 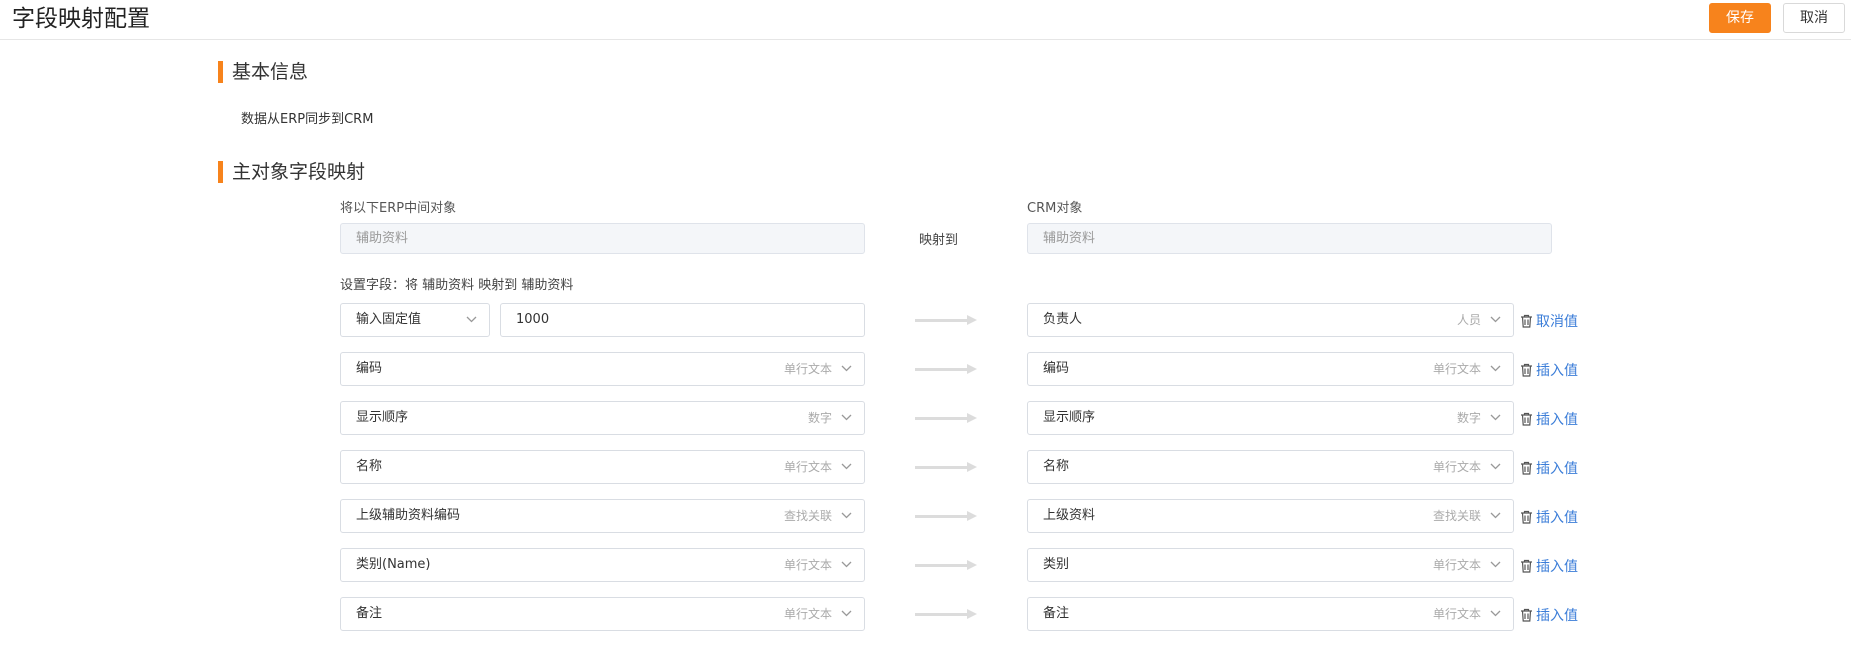 I want to click on target-field-type: 数字, so click(x=1468, y=418).